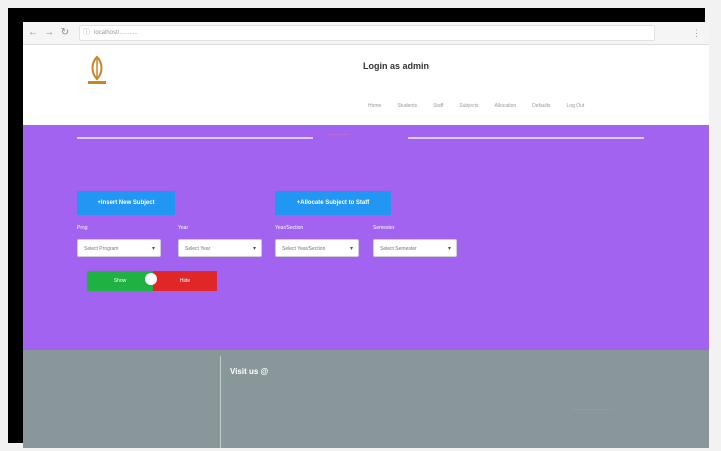 Image resolution: width=721 pixels, height=451 pixels. I want to click on nav-item-staff: Staff, so click(438, 106).